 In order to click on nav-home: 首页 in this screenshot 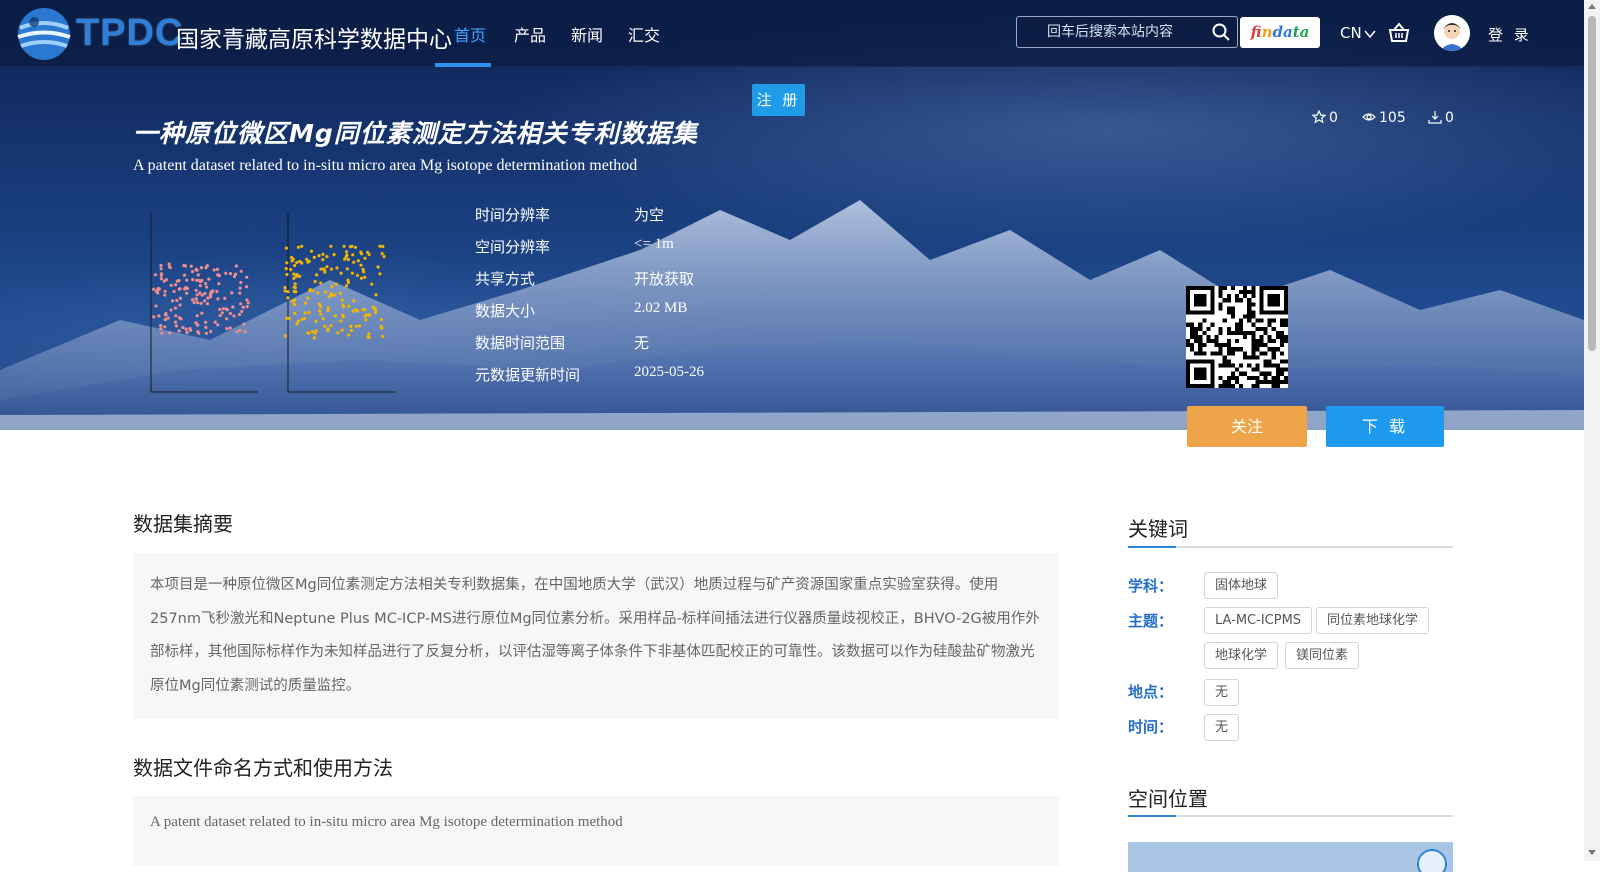, I will do `click(470, 34)`.